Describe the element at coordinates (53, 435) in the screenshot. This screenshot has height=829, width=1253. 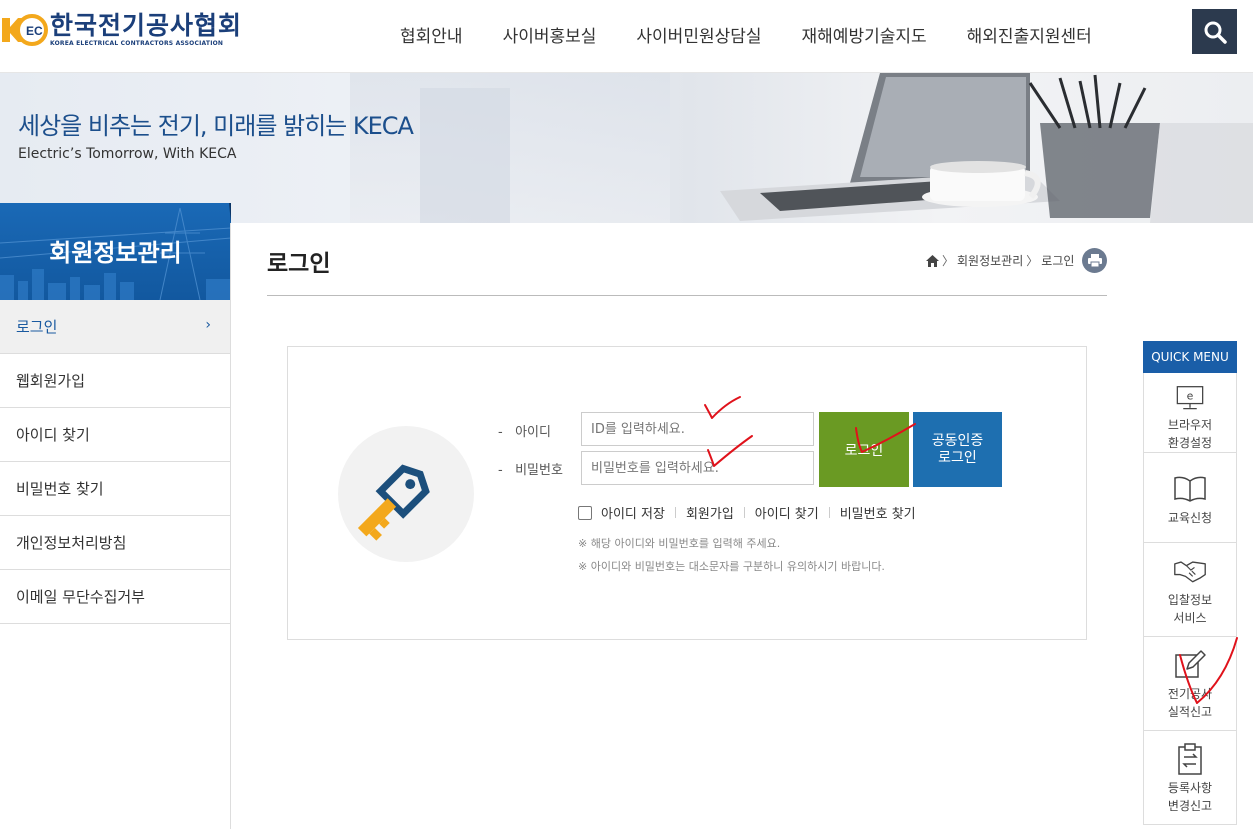
I see `sidebar-item-label: 아이디 찾기` at that location.